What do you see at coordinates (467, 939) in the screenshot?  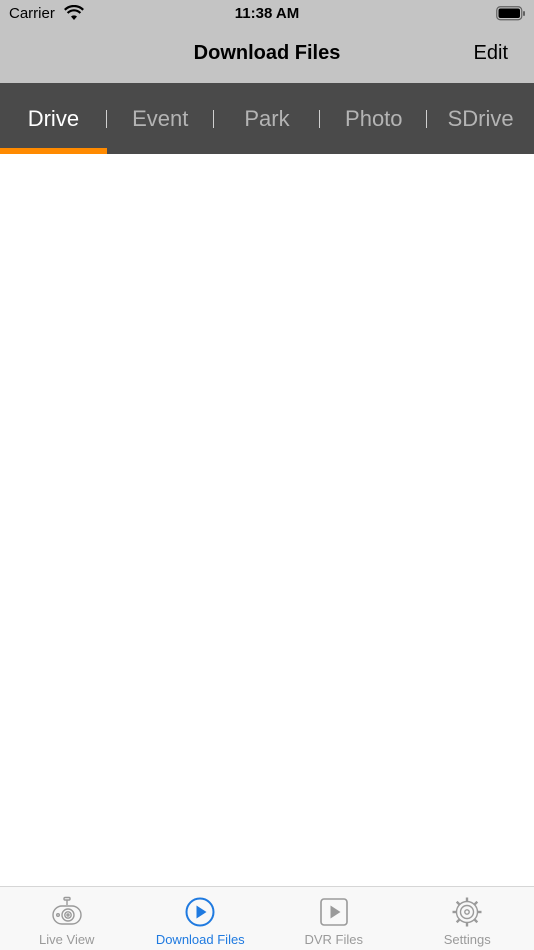 I see `tabbar-label: Settings` at bounding box center [467, 939].